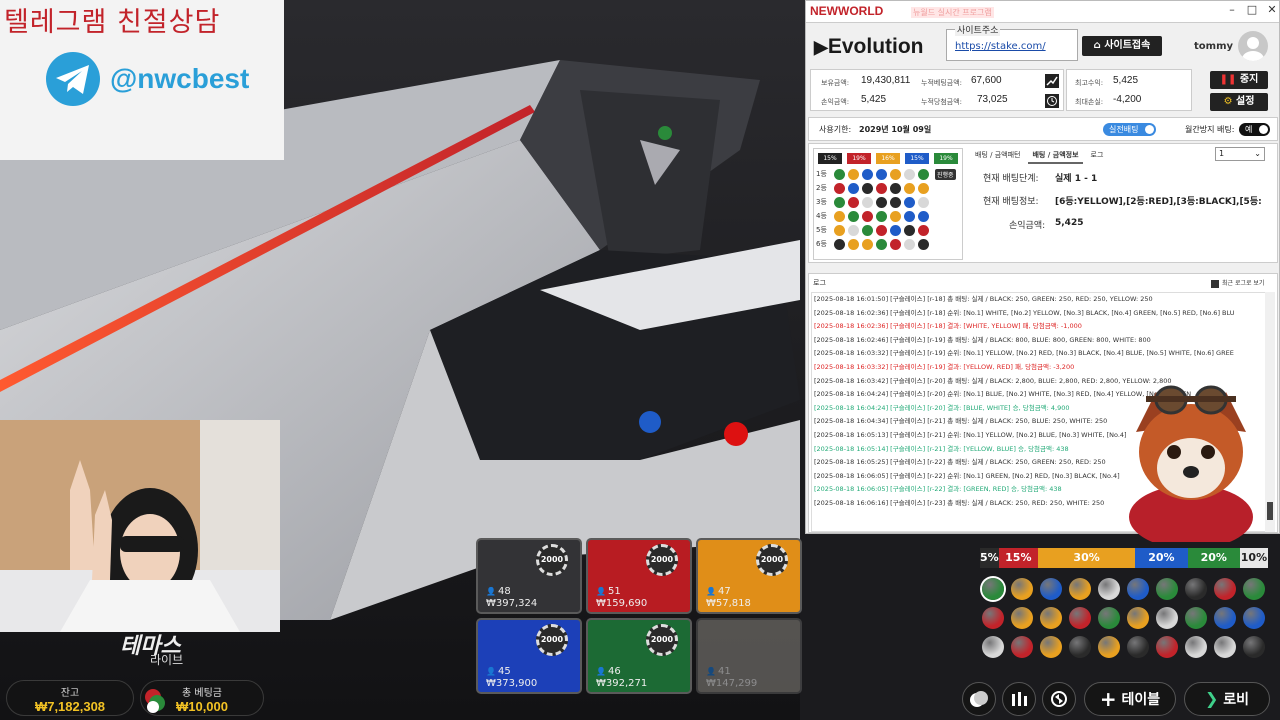 Image resolution: width=1280 pixels, height=720 pixels. What do you see at coordinates (1126, 80) in the screenshot?
I see `max-profit-value: 5,425` at bounding box center [1126, 80].